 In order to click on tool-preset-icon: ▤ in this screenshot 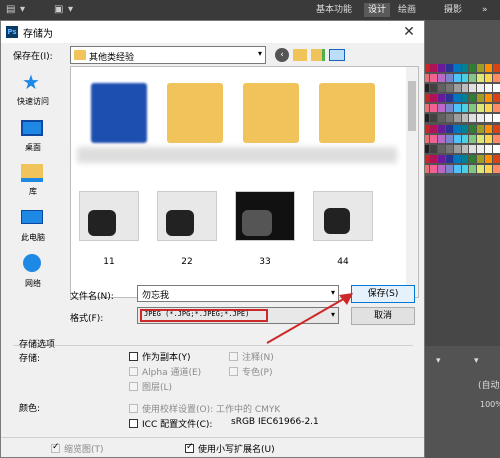, I will do `click(10, 10)`.